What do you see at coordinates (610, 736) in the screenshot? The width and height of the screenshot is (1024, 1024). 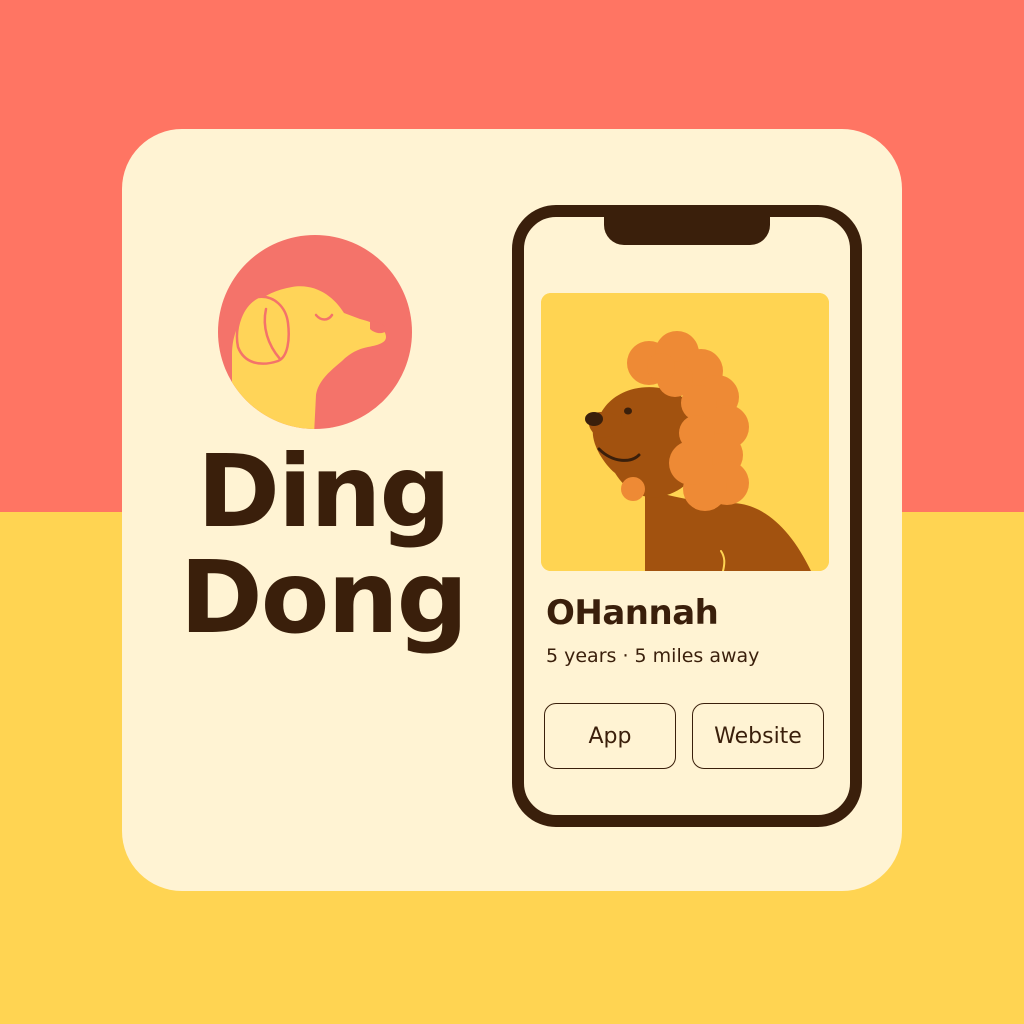 I see `app-button: App` at bounding box center [610, 736].